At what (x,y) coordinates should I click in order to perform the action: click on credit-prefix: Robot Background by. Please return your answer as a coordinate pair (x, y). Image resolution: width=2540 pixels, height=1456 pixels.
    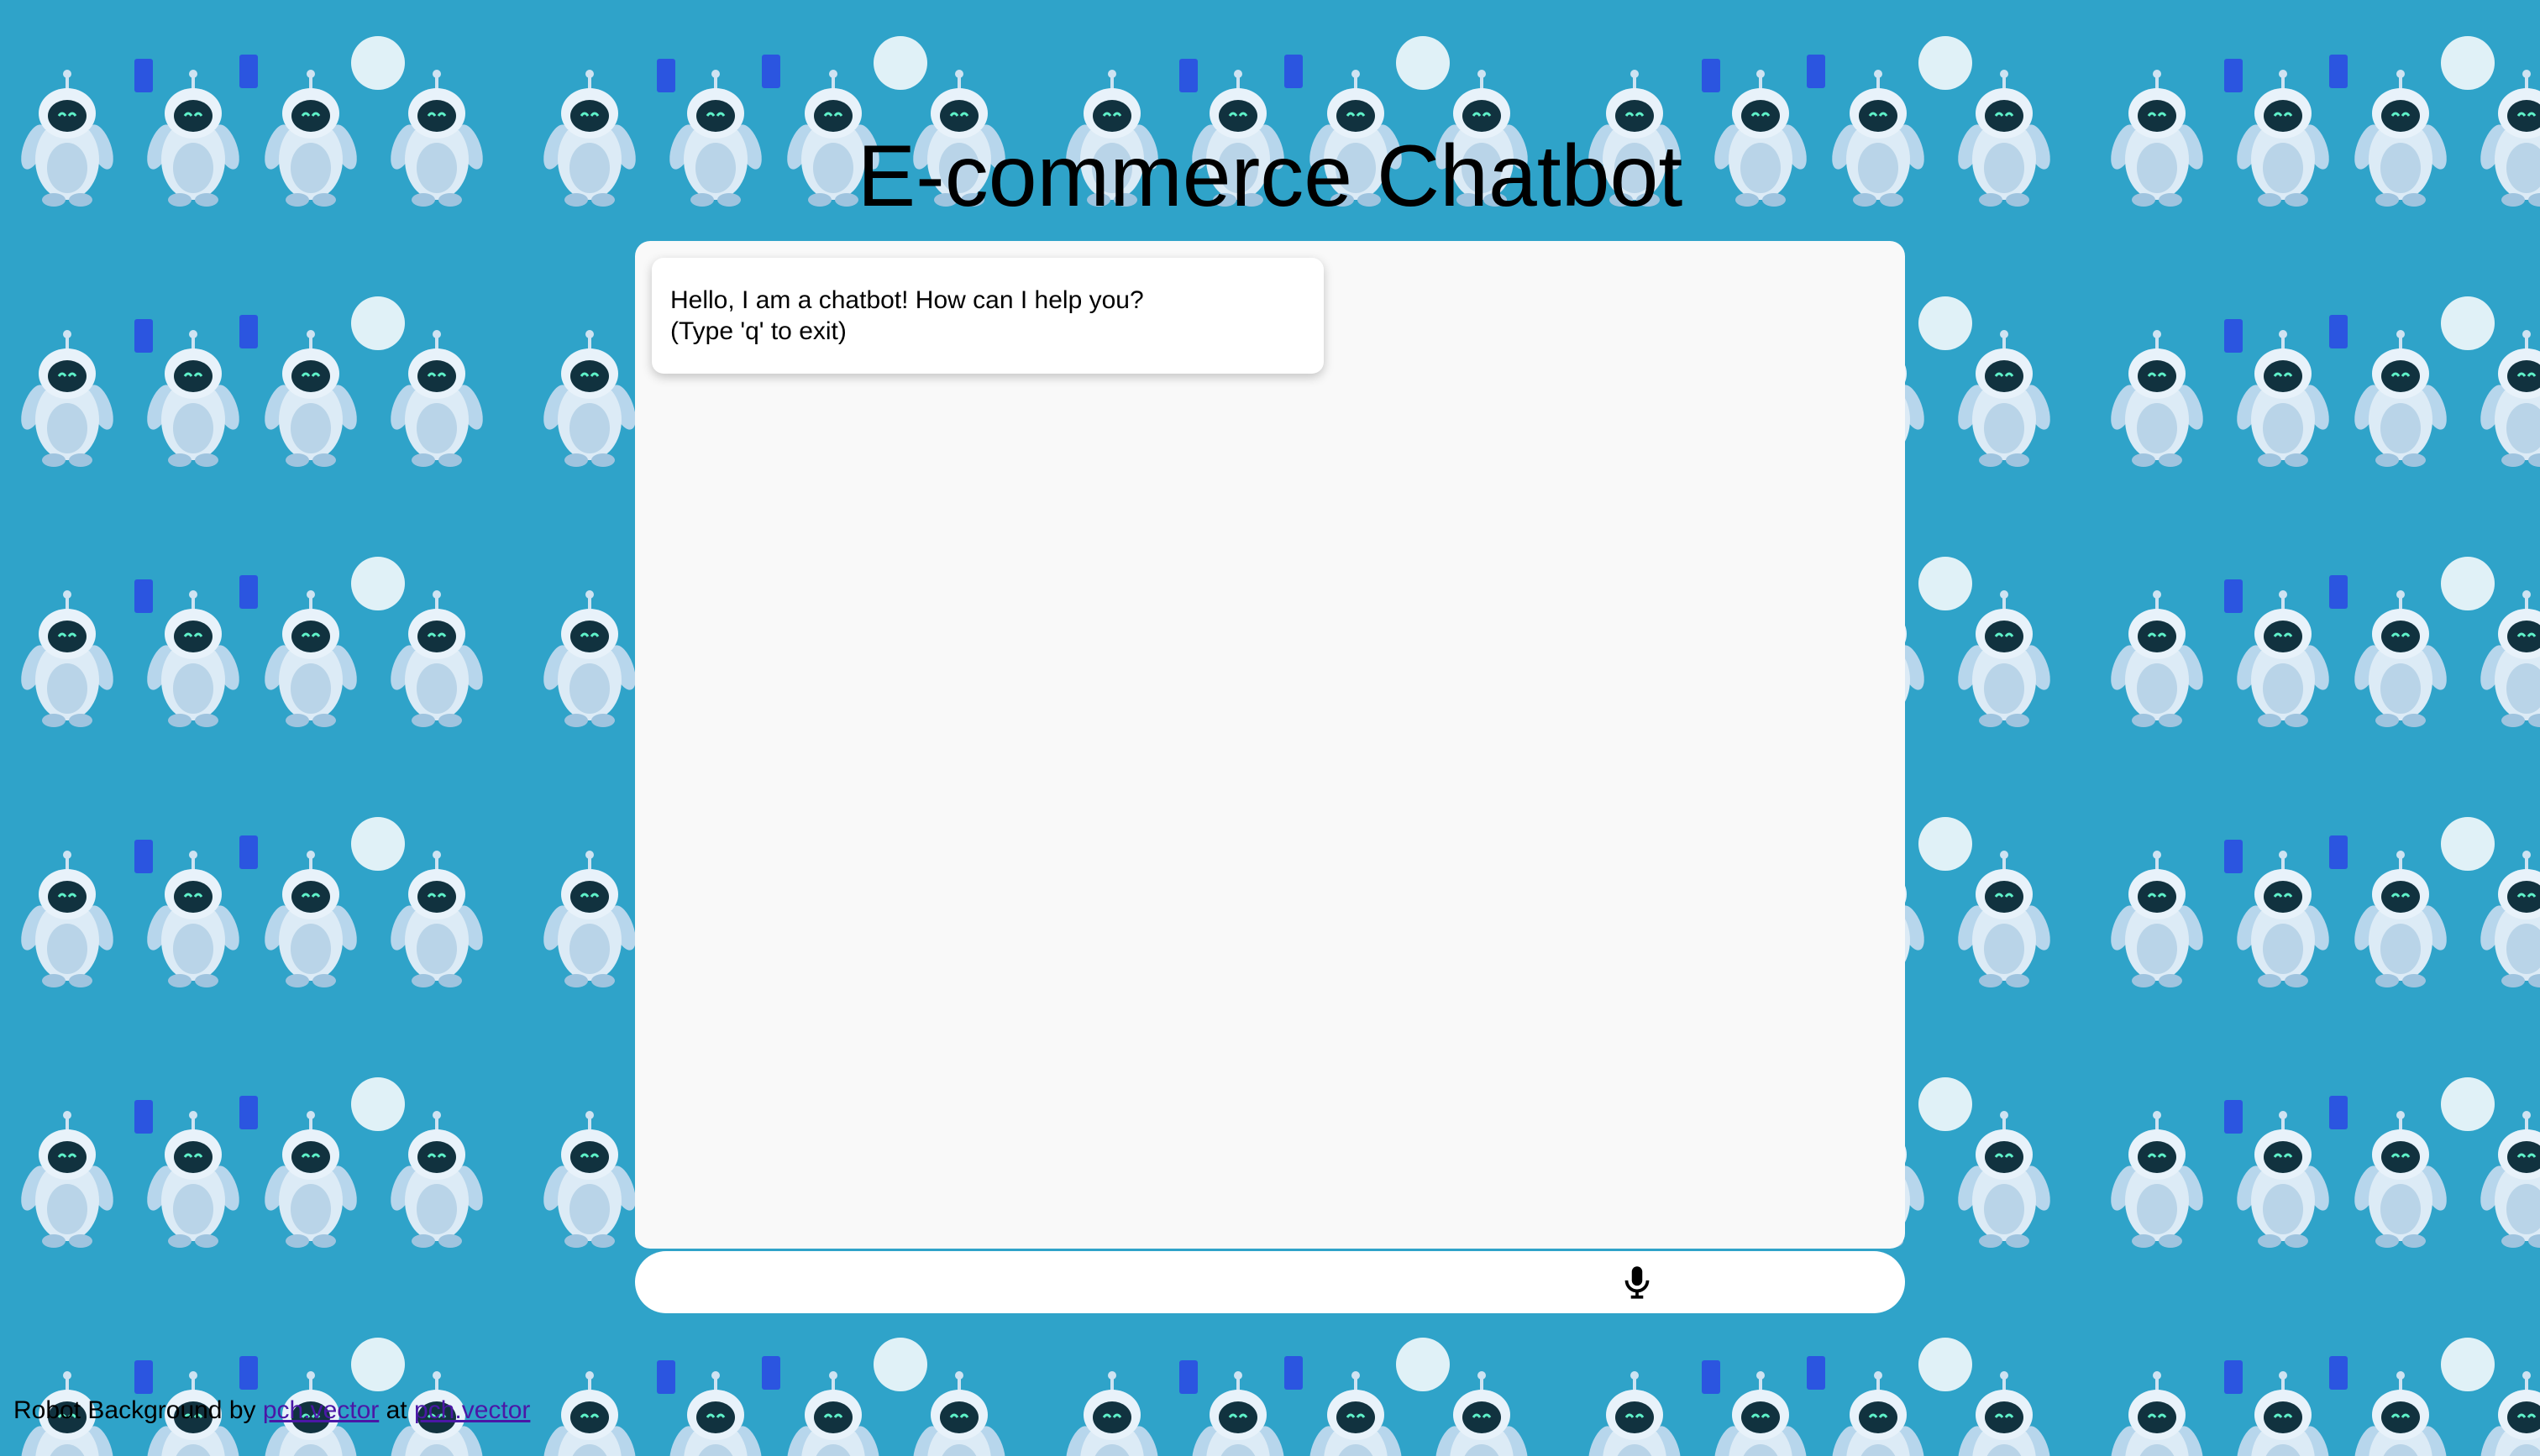
    Looking at the image, I should click on (134, 1410).